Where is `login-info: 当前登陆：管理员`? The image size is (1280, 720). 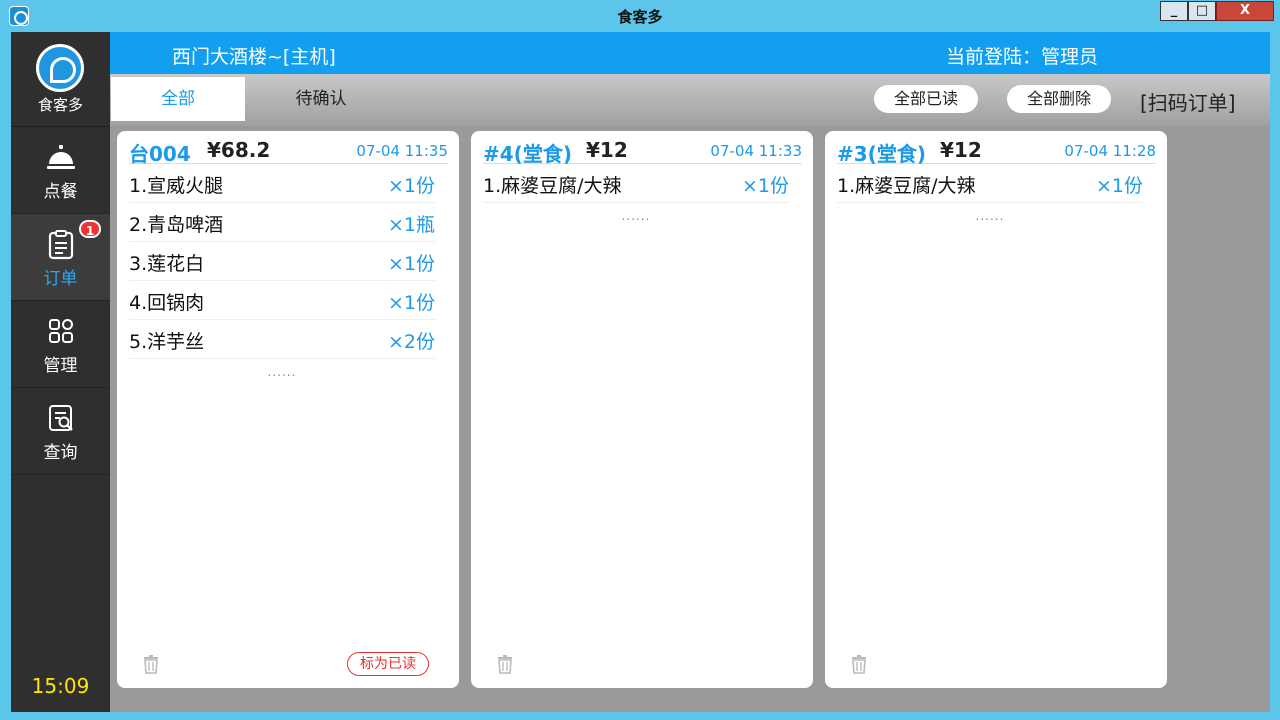
login-info: 当前登陆：管理员 is located at coordinates (1021, 57).